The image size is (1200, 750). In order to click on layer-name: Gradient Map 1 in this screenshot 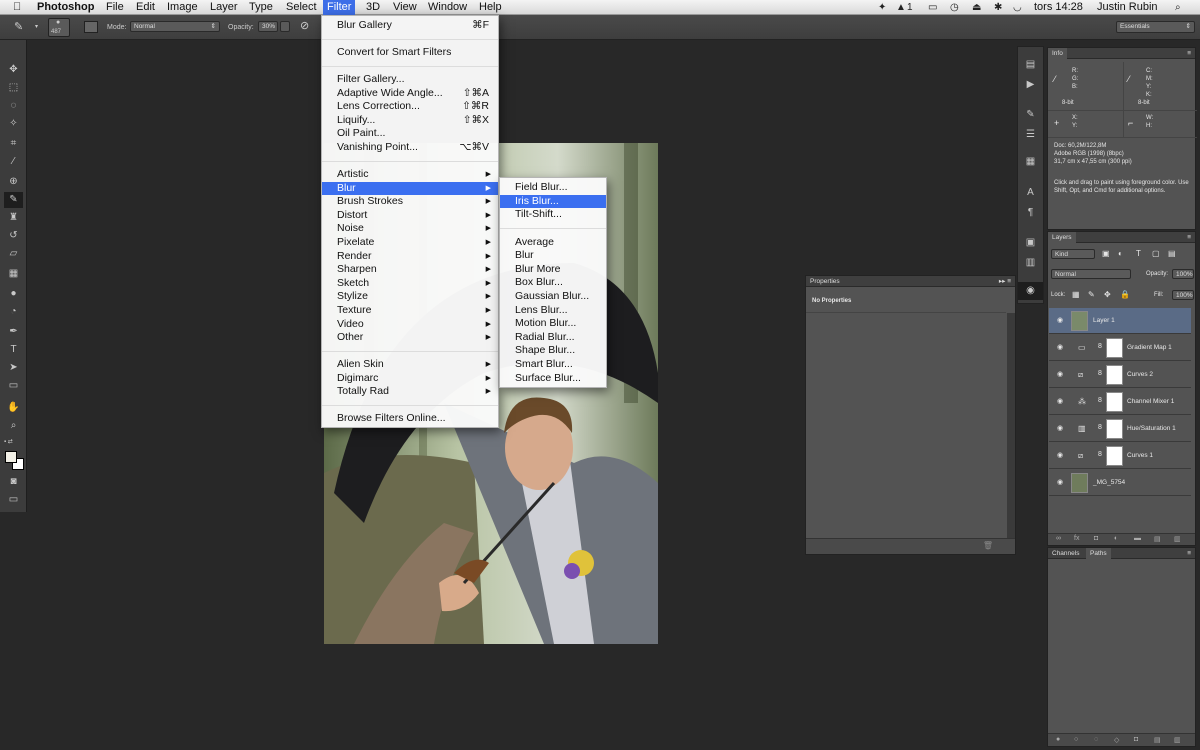, I will do `click(1149, 347)`.